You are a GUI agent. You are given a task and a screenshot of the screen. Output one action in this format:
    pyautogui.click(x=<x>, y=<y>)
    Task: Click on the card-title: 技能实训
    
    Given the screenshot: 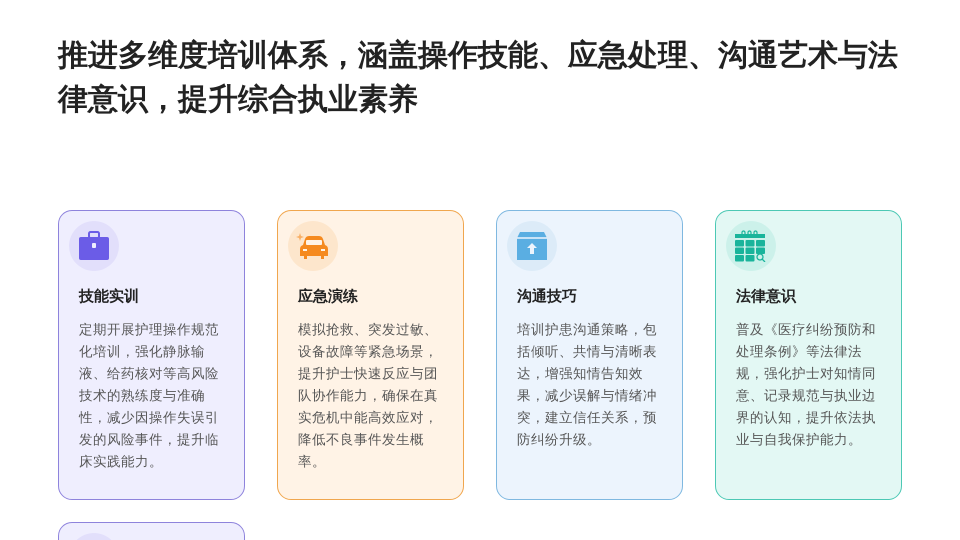 What is the action you would take?
    pyautogui.click(x=109, y=297)
    